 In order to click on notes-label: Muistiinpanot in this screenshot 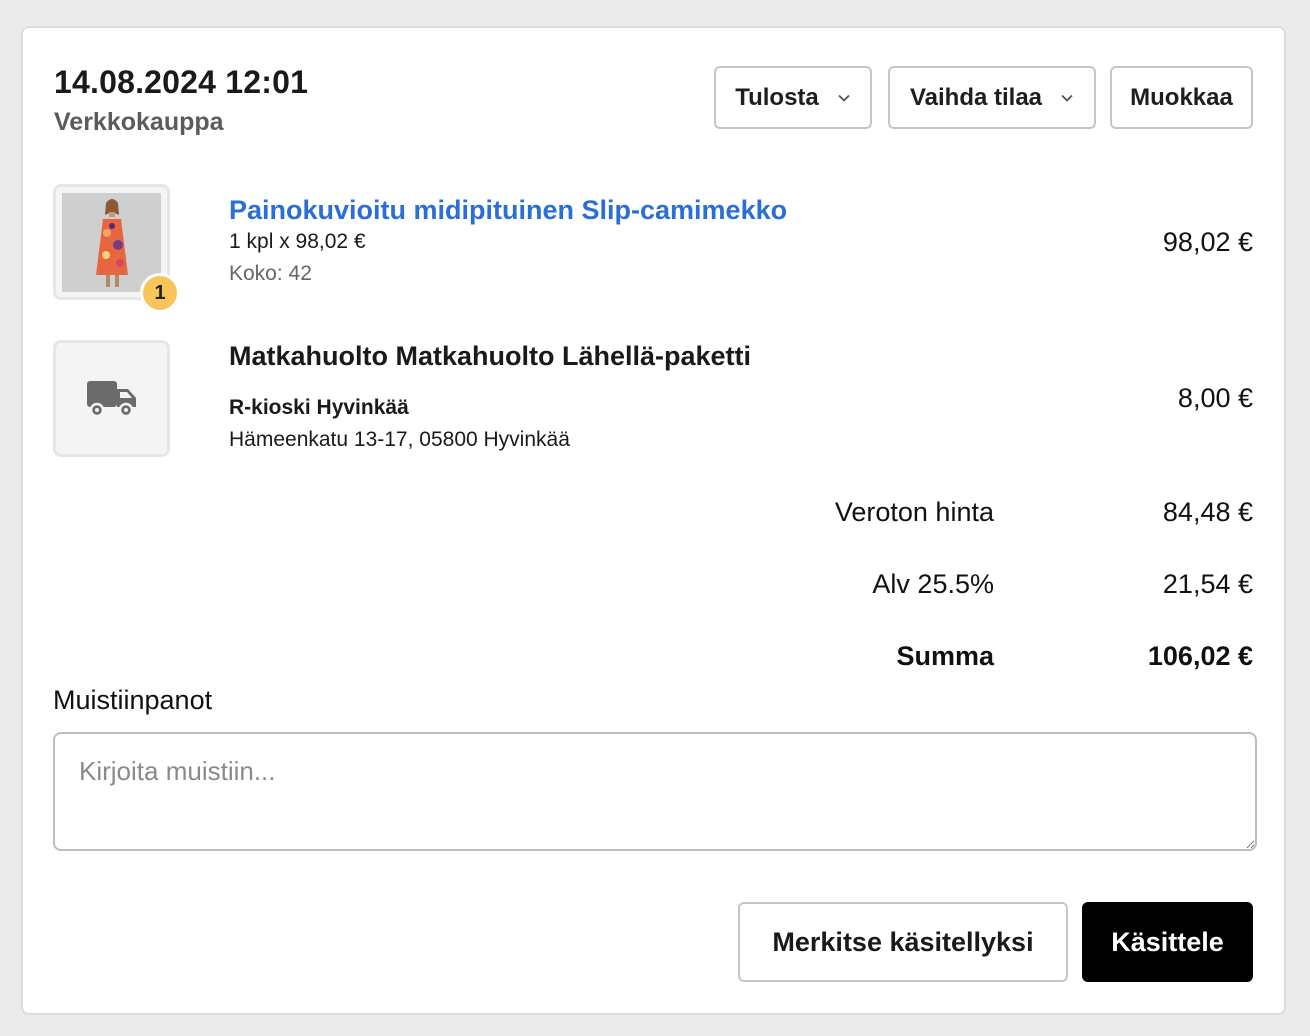, I will do `click(133, 700)`.